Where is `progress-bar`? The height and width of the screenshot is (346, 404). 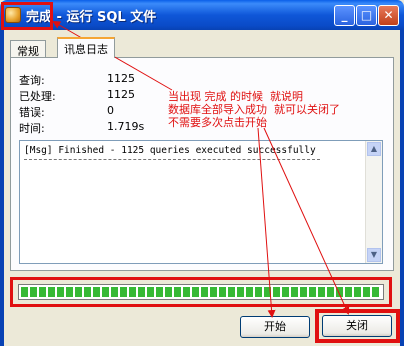 progress-bar is located at coordinates (201, 292).